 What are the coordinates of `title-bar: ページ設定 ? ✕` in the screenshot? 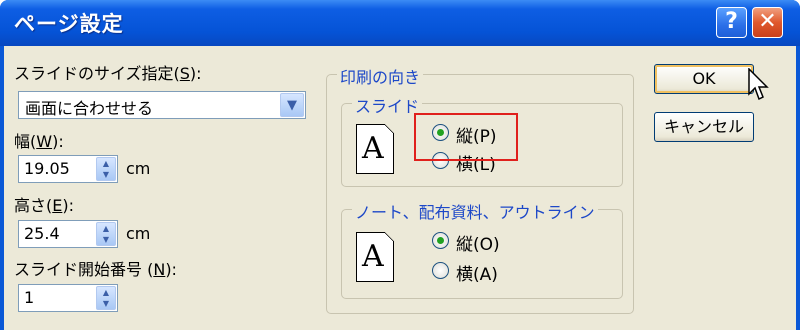 It's located at (400, 23).